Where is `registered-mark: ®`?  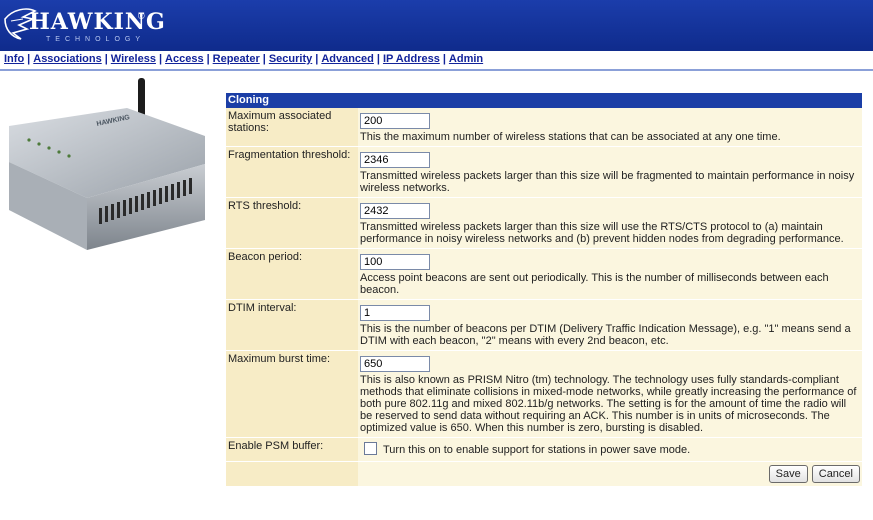 registered-mark: ® is located at coordinates (141, 16).